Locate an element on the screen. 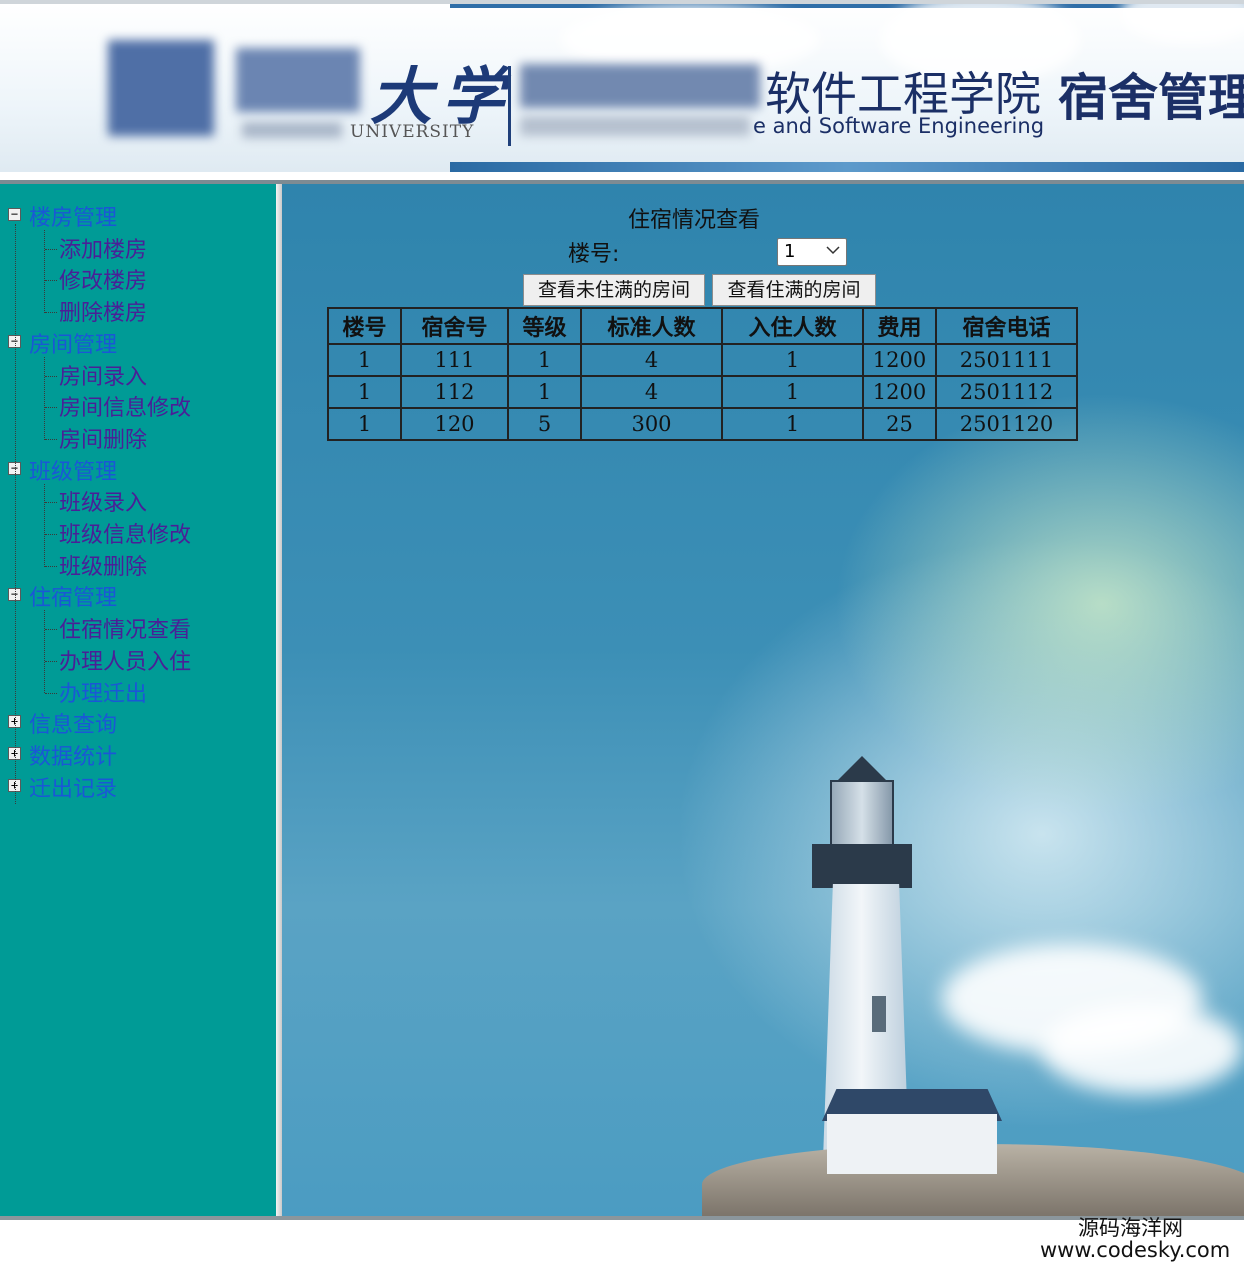  col-header-phone: 宿舍电话 is located at coordinates (1006, 326).